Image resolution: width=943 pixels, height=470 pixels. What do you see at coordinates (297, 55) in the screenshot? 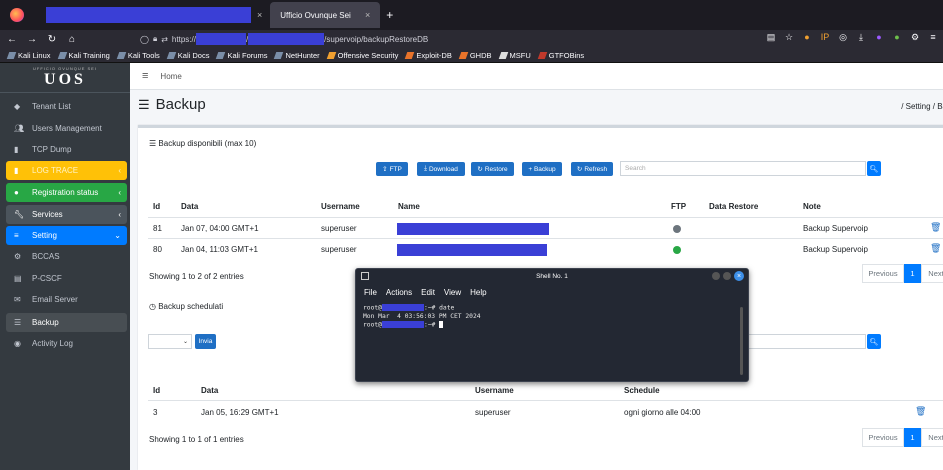
I see `bookmark-nethunter: NetHunter` at bounding box center [297, 55].